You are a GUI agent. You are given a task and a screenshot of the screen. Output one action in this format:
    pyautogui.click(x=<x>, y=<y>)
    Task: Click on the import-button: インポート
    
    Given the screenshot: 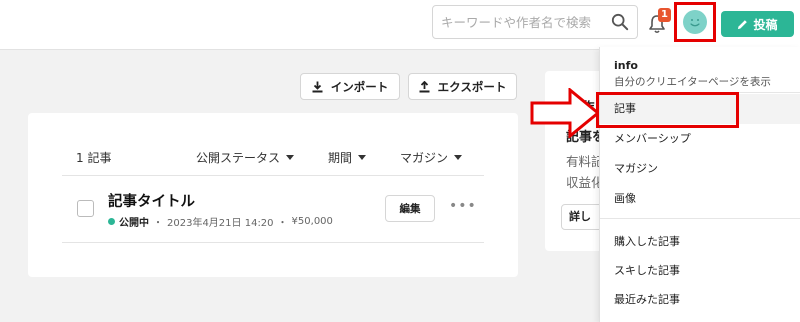 What is the action you would take?
    pyautogui.click(x=350, y=86)
    